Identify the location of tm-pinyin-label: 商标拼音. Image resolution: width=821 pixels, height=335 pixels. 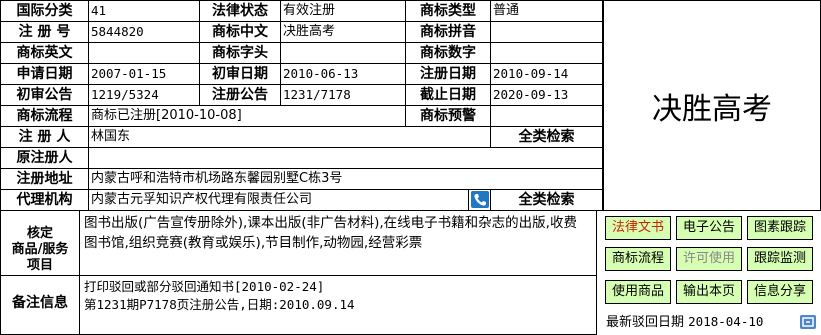
(448, 32).